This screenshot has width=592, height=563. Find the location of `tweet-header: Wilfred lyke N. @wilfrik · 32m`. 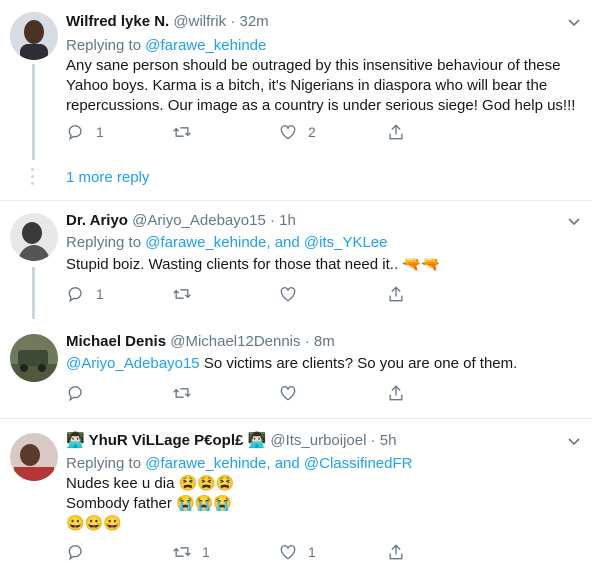

tweet-header: Wilfred lyke N. @wilfrik · 32m is located at coordinates (167, 22).